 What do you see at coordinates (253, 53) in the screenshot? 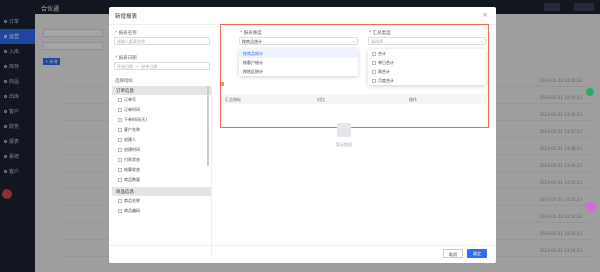
I see `option-label: 按商品统计` at bounding box center [253, 53].